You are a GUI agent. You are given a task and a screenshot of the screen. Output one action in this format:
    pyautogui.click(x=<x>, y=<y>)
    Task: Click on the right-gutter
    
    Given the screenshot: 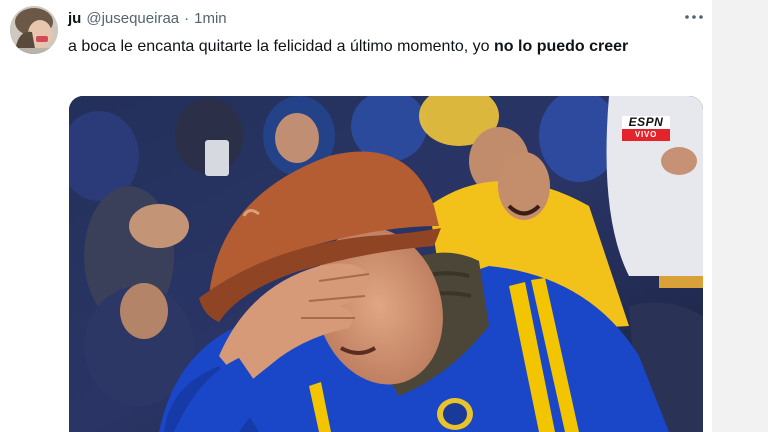 What is the action you would take?
    pyautogui.click(x=740, y=216)
    